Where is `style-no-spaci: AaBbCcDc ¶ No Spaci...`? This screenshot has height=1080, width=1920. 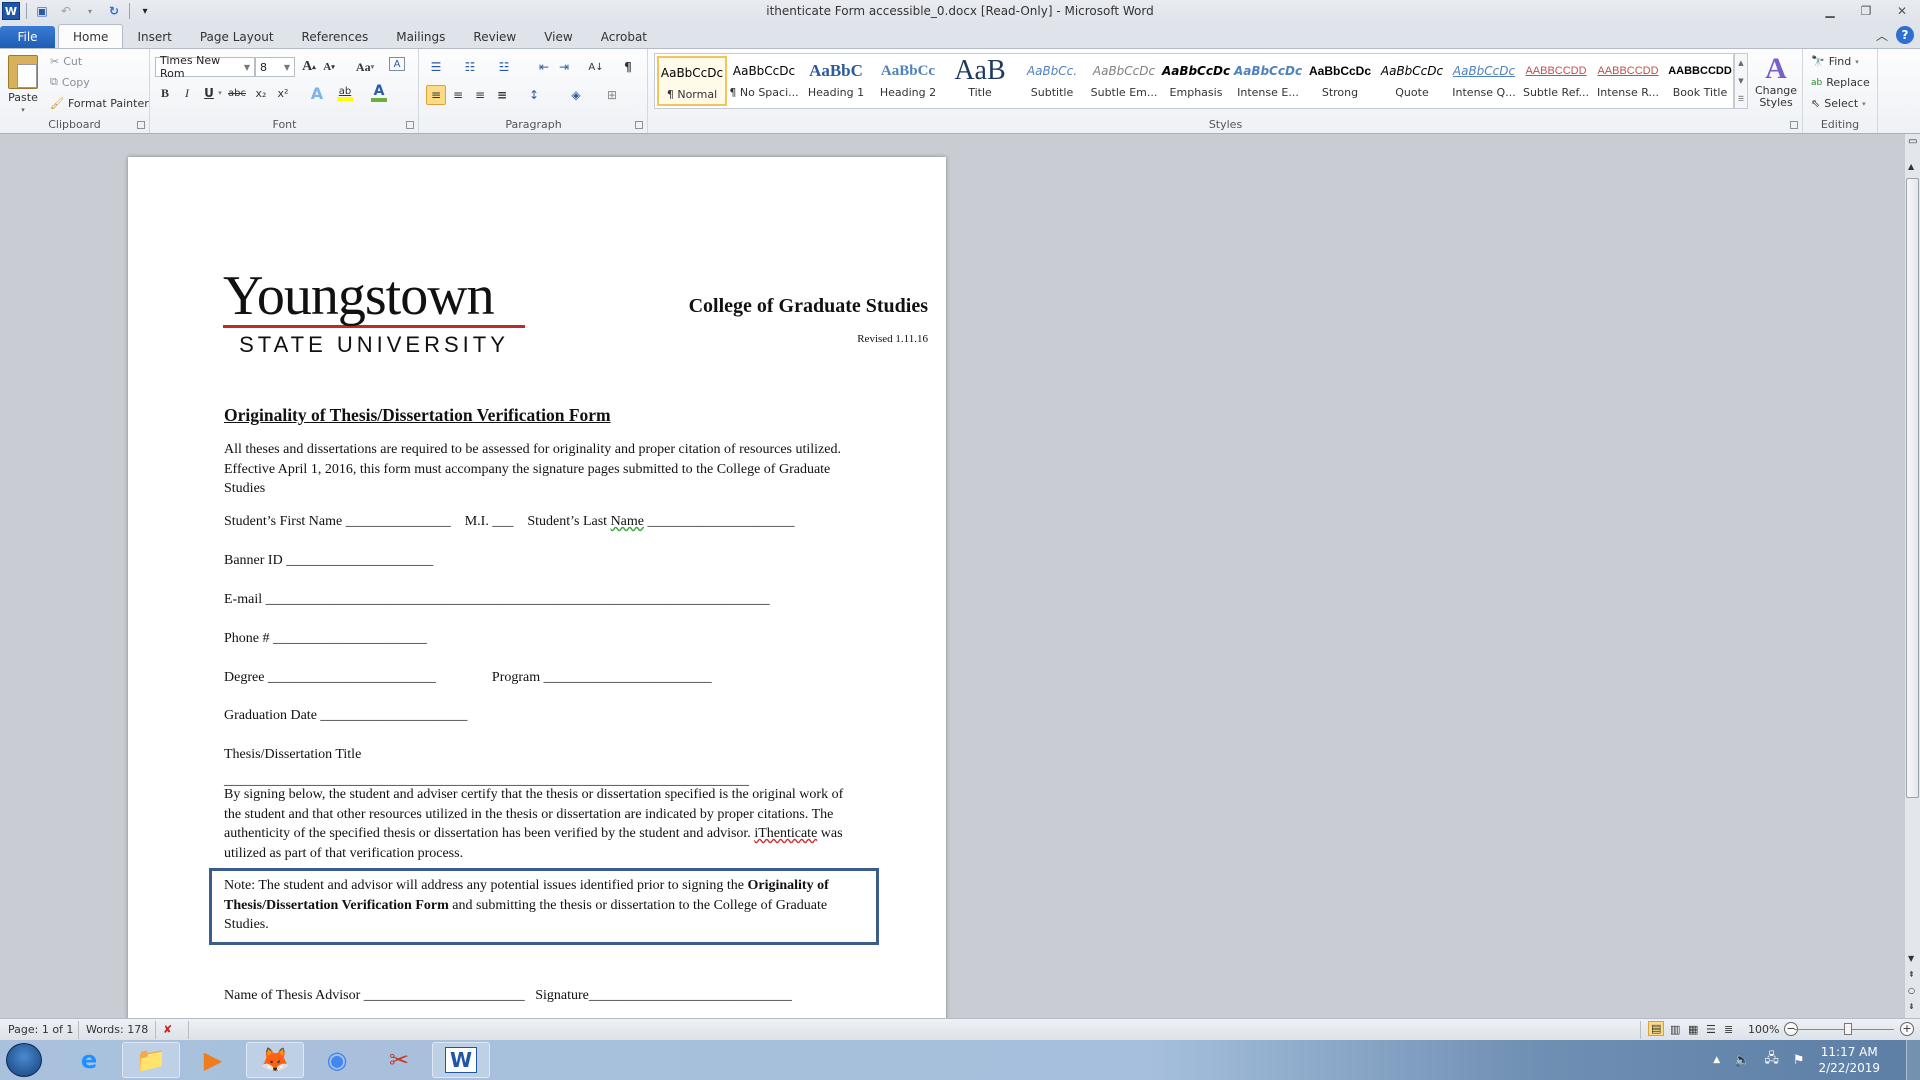 style-no-spaci: AaBbCcDc ¶ No Spaci... is located at coordinates (764, 81).